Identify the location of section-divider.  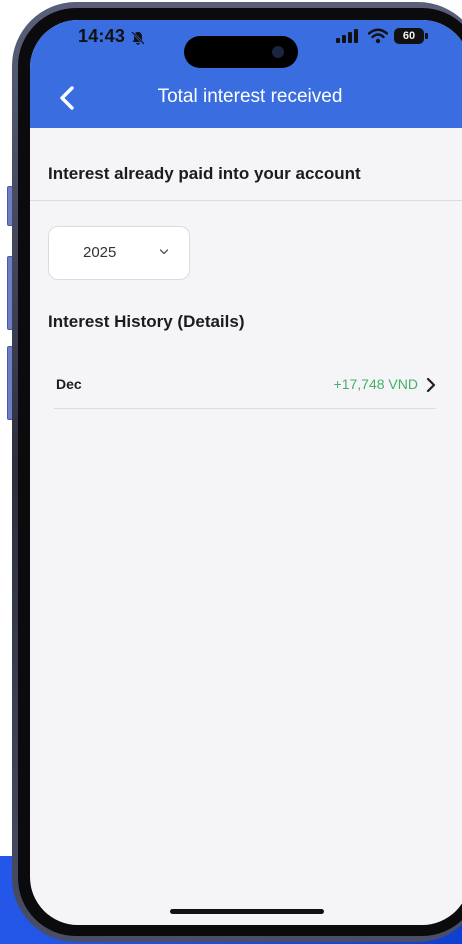
(246, 200).